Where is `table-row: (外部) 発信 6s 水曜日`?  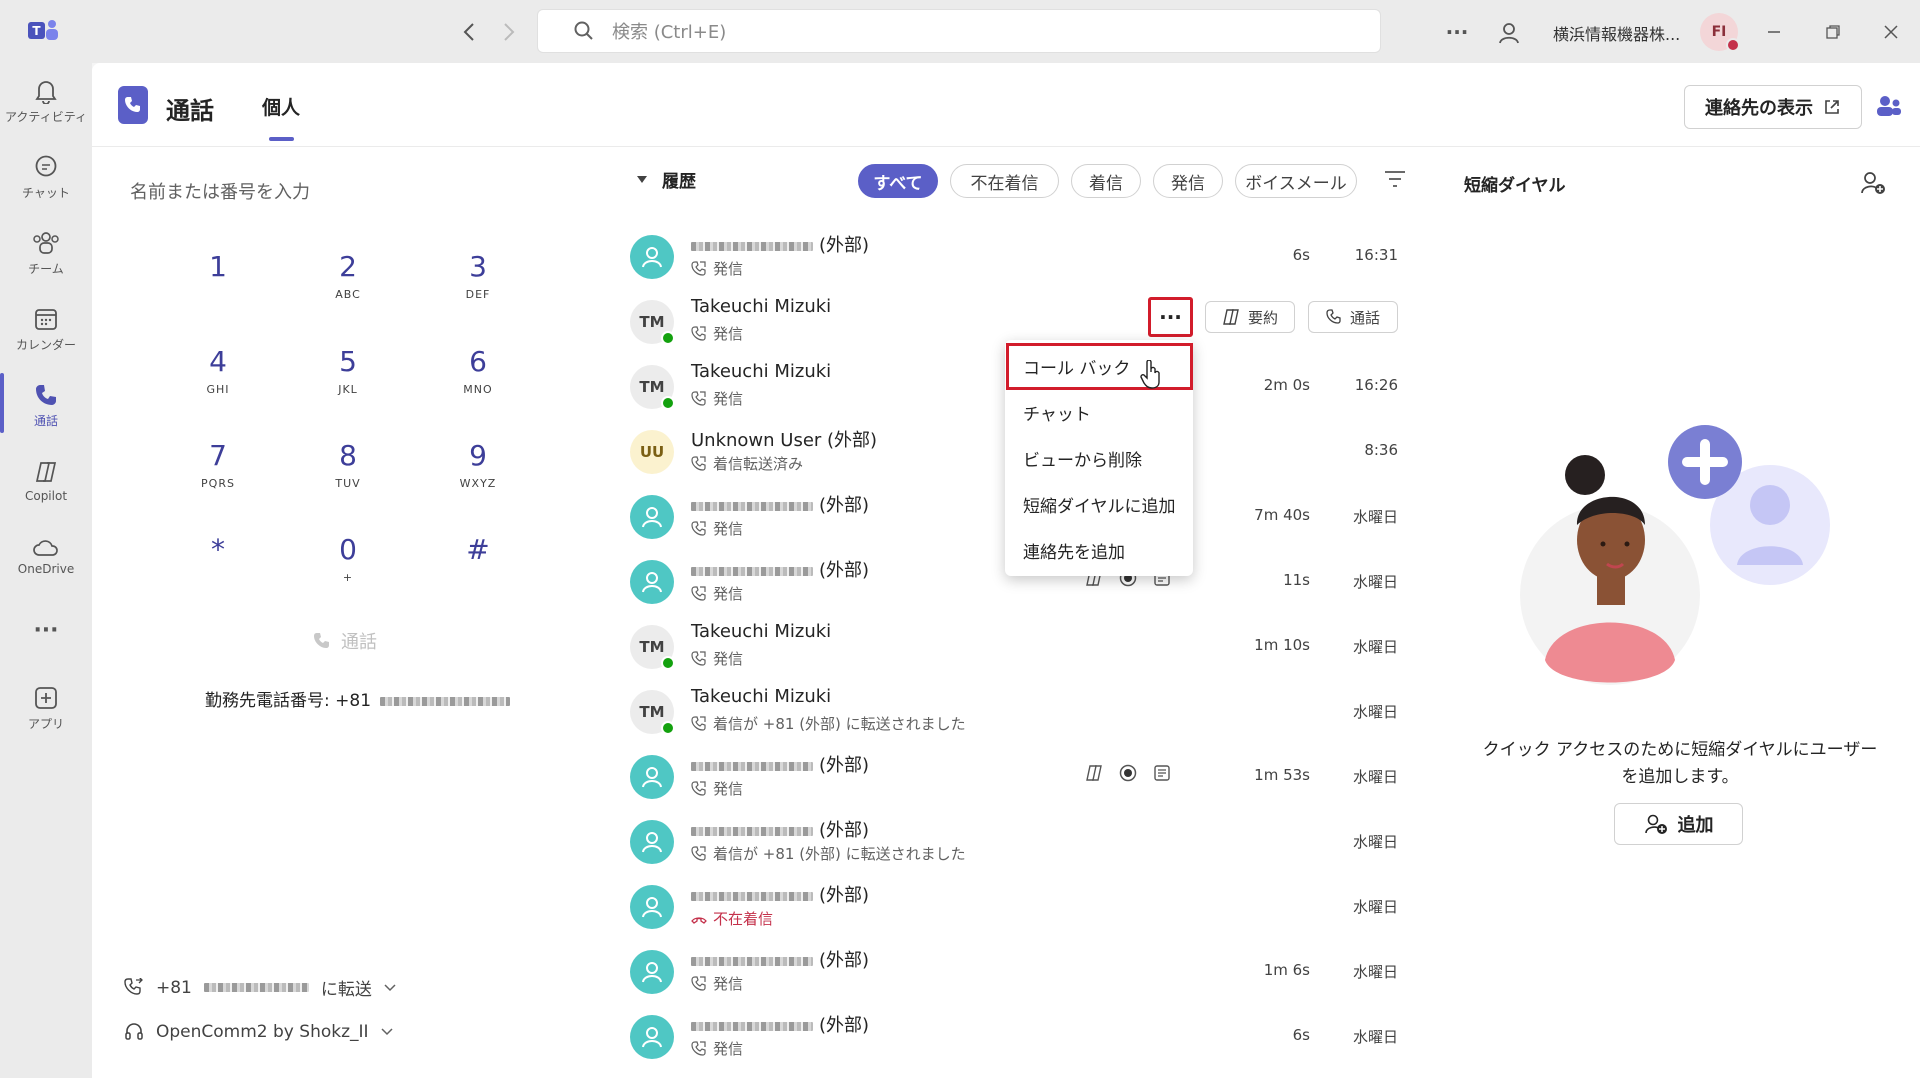
table-row: (外部) 発信 6s 水曜日 is located at coordinates (1015, 1038).